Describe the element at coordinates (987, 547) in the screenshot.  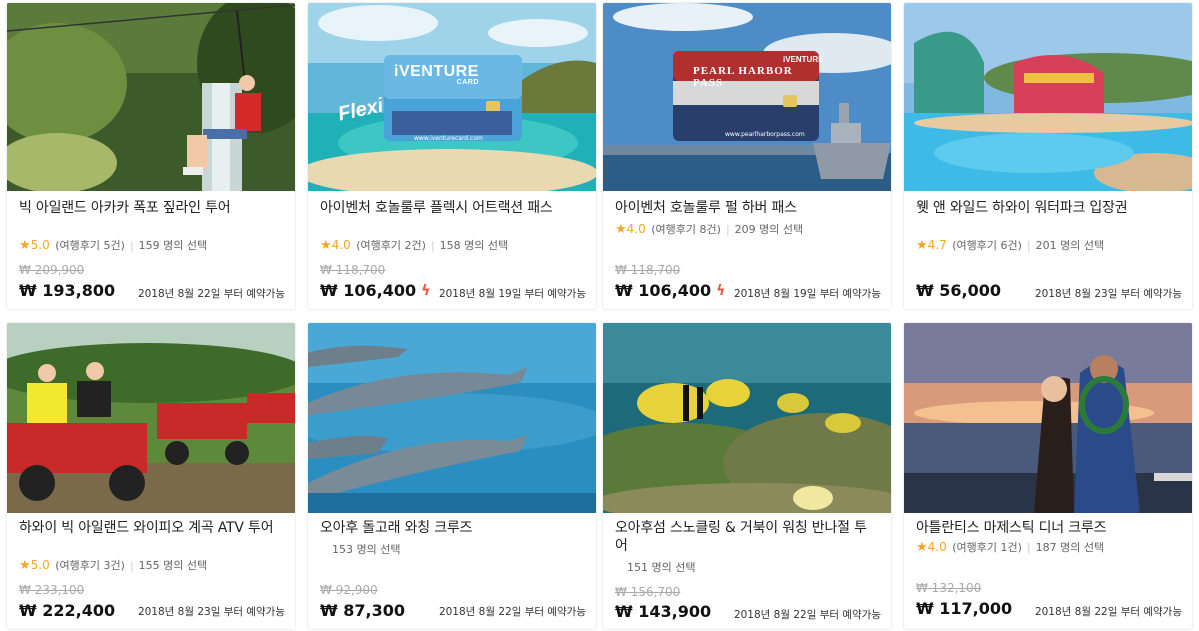
I see `review-count: (여행후기 1건)` at that location.